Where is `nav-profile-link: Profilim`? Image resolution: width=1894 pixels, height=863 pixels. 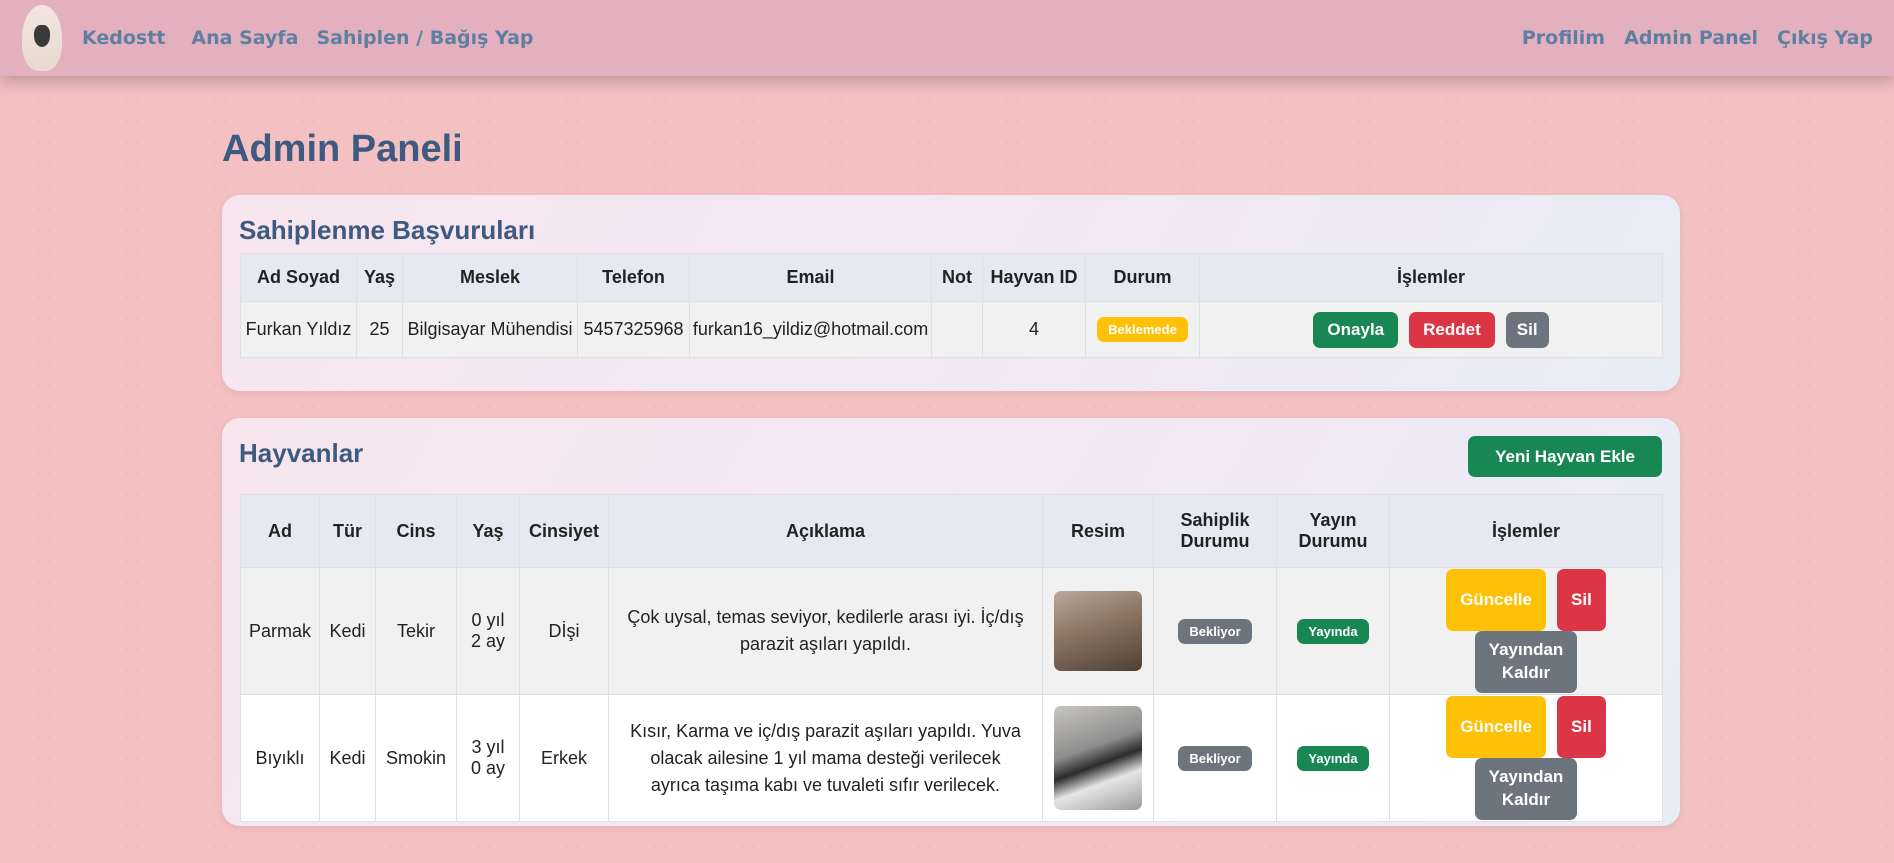 nav-profile-link: Profilim is located at coordinates (1563, 38).